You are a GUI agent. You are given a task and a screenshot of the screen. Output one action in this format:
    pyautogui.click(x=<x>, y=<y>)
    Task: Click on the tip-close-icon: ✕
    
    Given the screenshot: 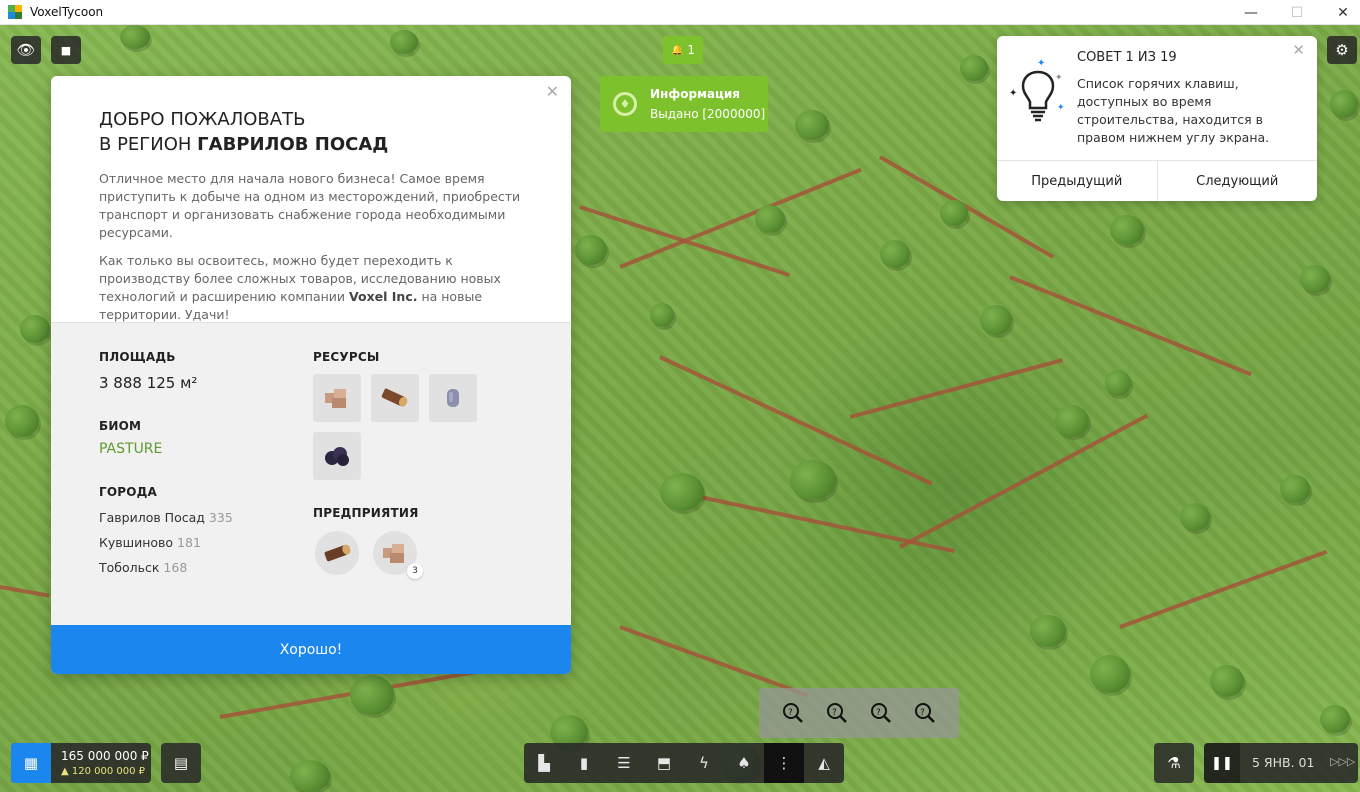 What is the action you would take?
    pyautogui.click(x=1298, y=50)
    